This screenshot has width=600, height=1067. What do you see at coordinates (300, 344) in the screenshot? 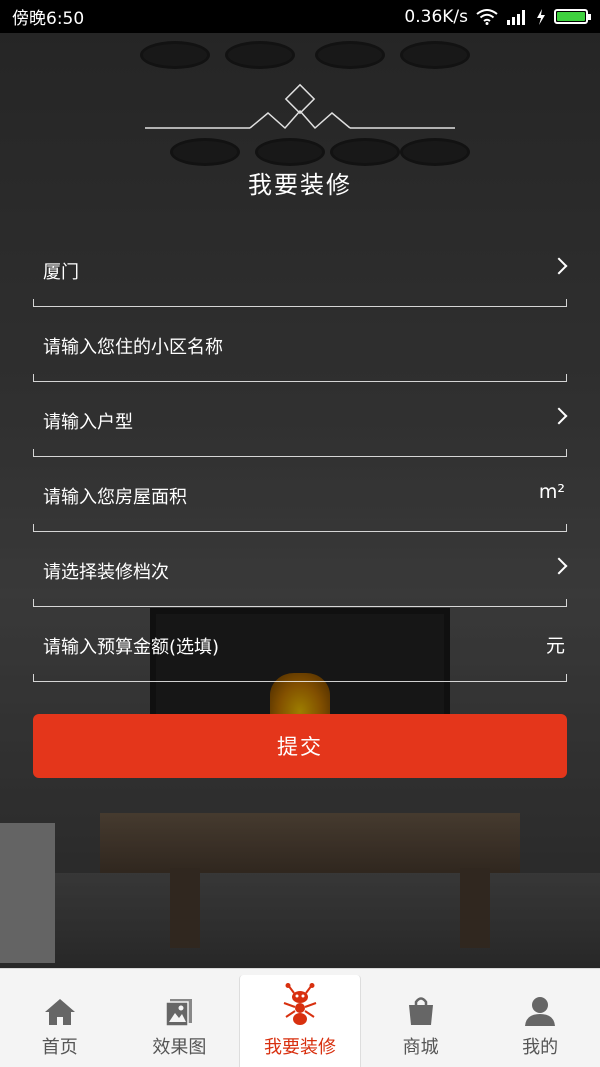
I see `community-name-input: 请输入您住的小区名称` at bounding box center [300, 344].